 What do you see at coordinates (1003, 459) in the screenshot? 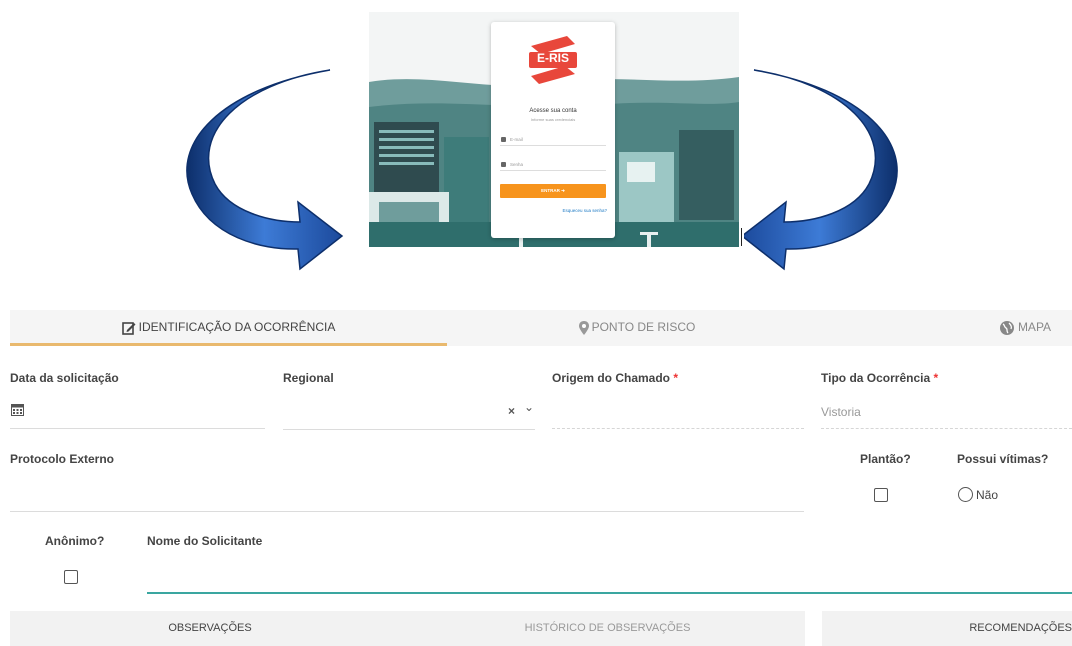
I see `vitimas-label: Possui vítimas?` at bounding box center [1003, 459].